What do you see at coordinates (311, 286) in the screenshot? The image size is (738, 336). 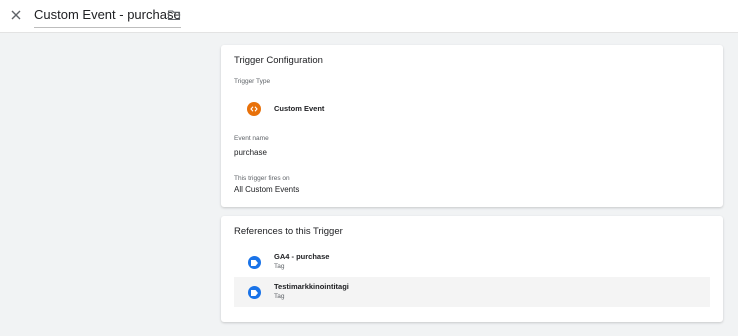 I see `reference-name: Testimarkkinointitagi` at bounding box center [311, 286].